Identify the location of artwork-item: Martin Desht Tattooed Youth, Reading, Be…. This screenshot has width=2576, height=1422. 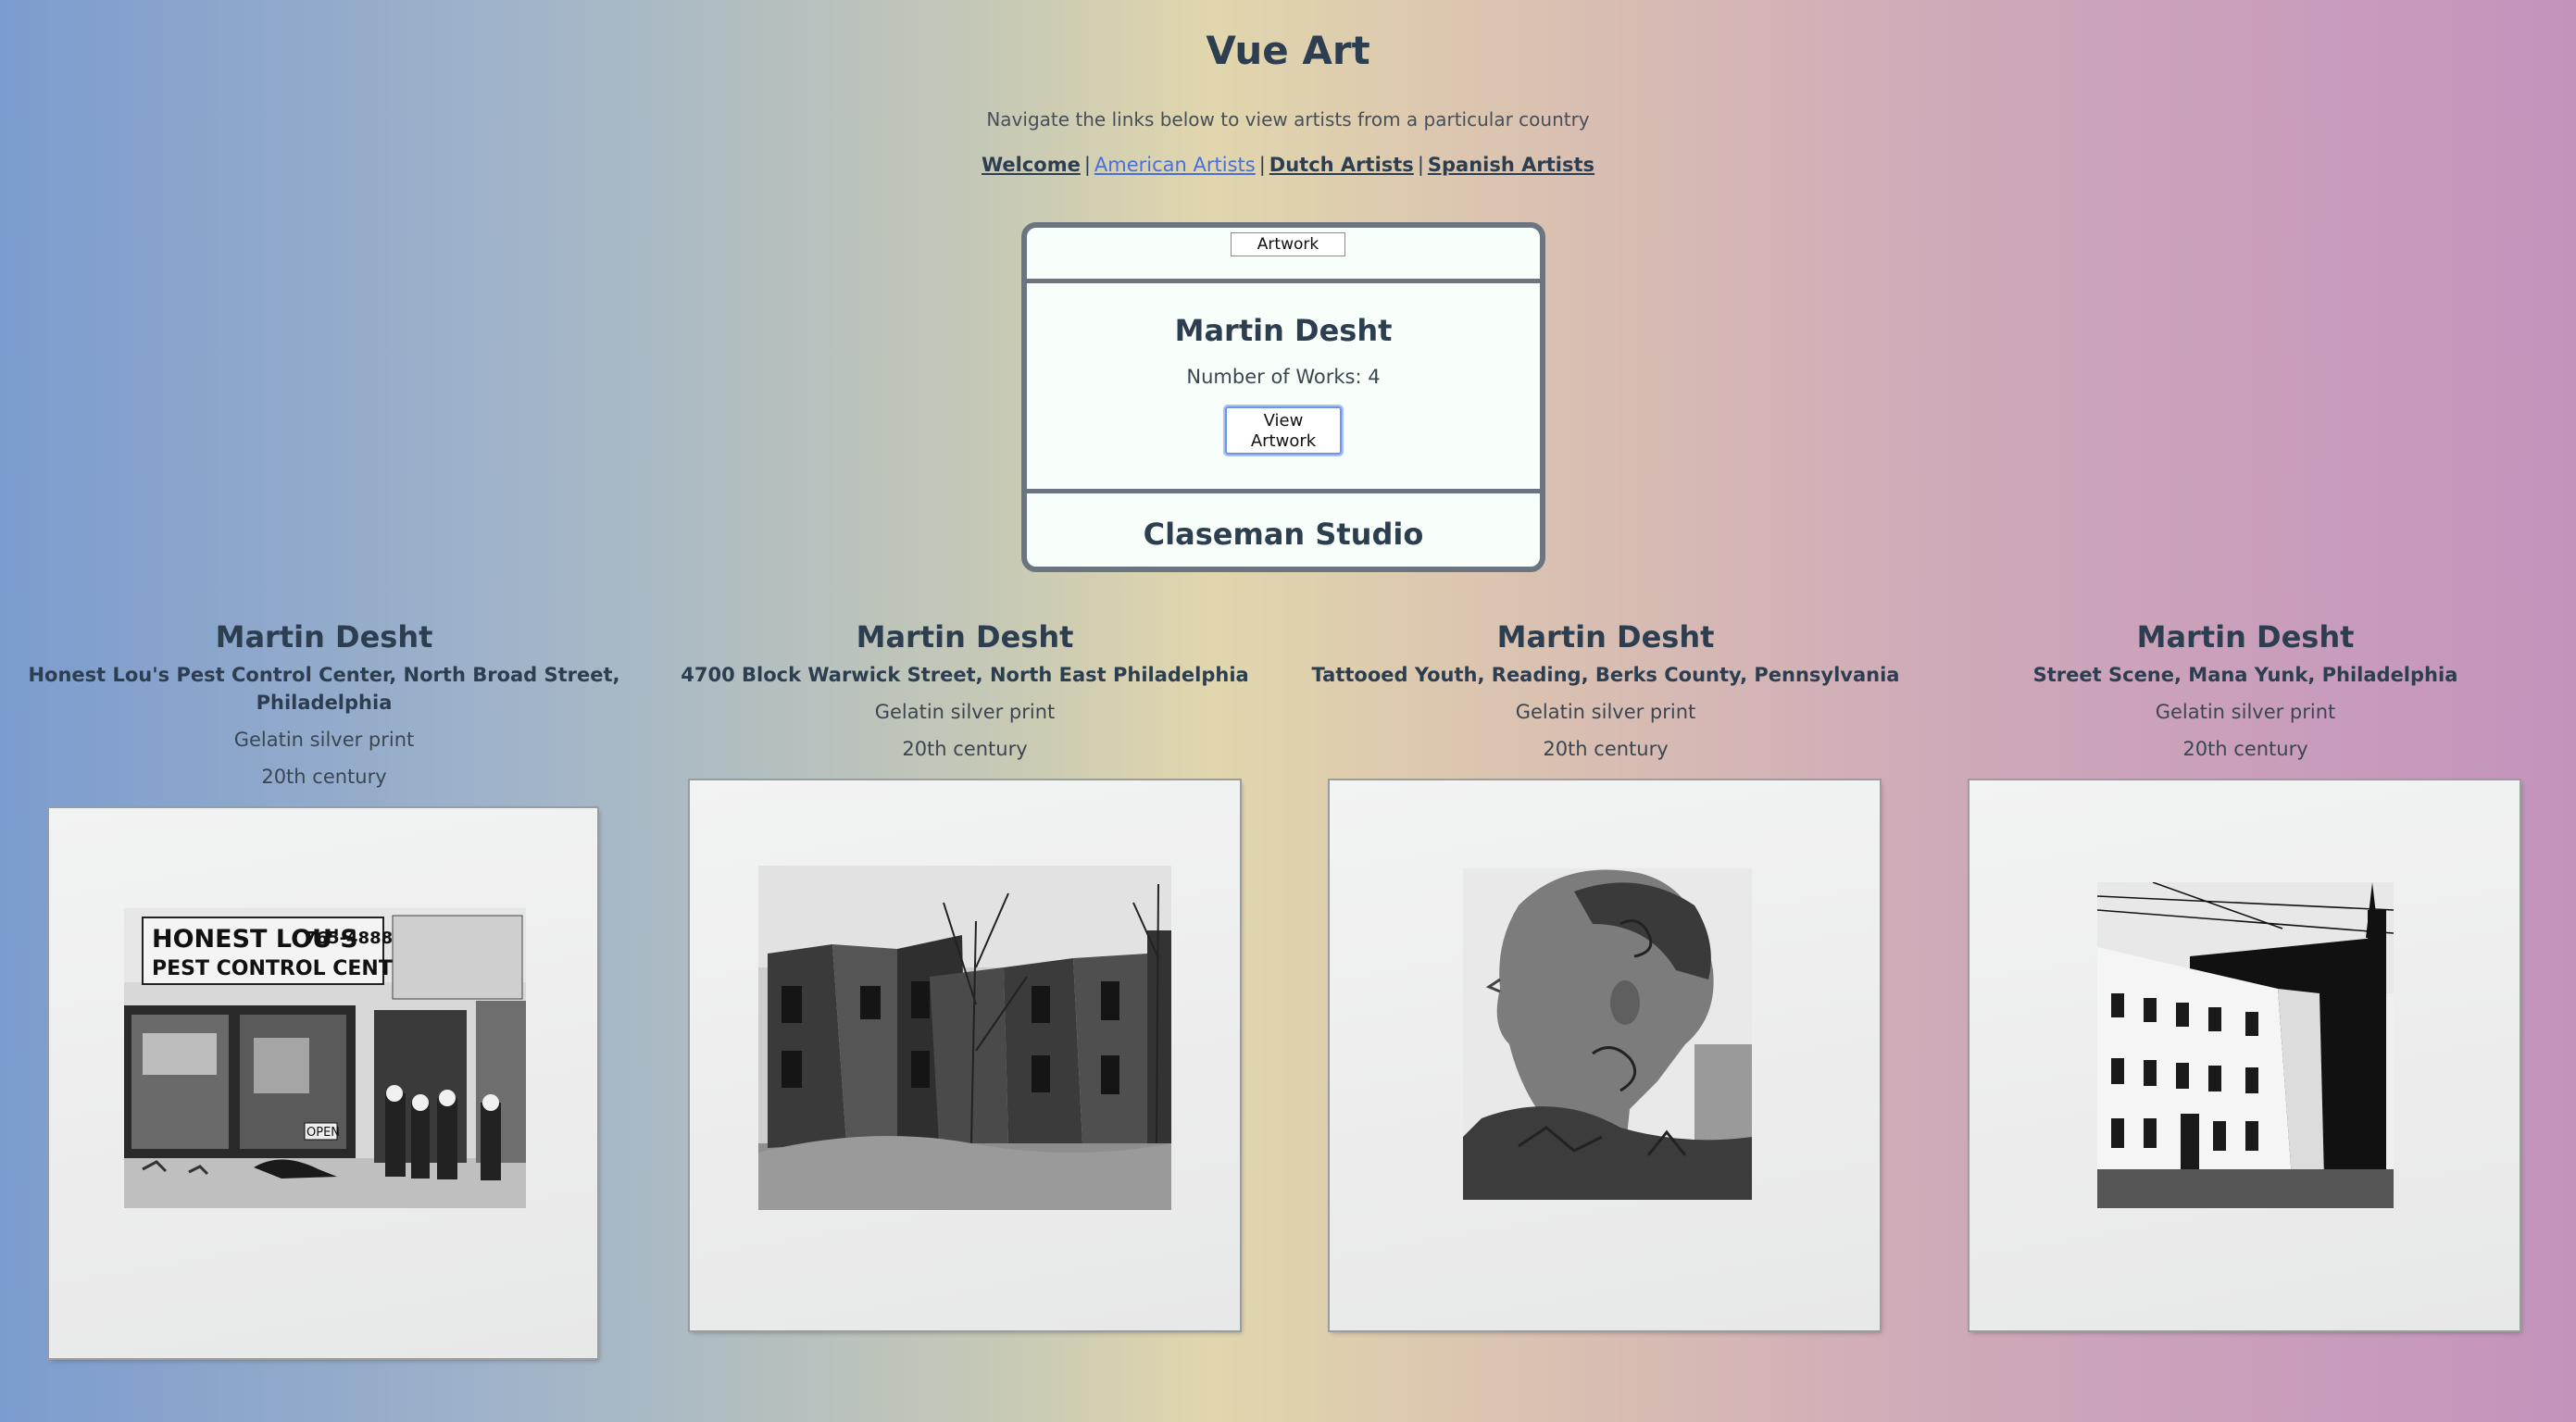
(1606, 689).